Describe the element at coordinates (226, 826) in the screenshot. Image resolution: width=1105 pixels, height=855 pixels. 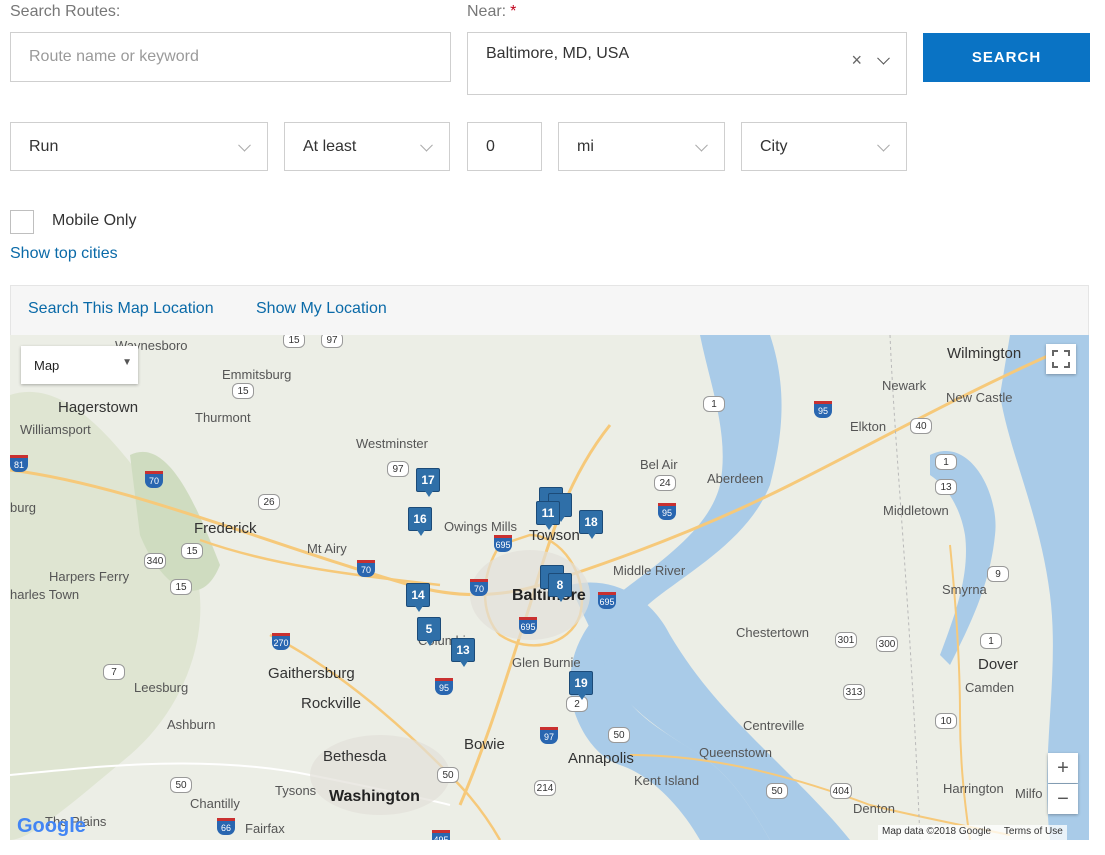
I see `interstate-shield: 66` at that location.